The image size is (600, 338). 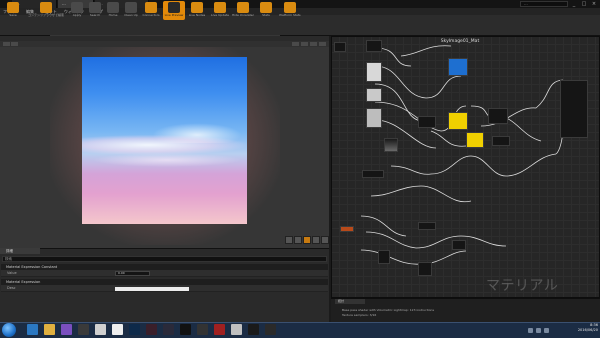 I want to click on save-button: Save, so click(x=13, y=10).